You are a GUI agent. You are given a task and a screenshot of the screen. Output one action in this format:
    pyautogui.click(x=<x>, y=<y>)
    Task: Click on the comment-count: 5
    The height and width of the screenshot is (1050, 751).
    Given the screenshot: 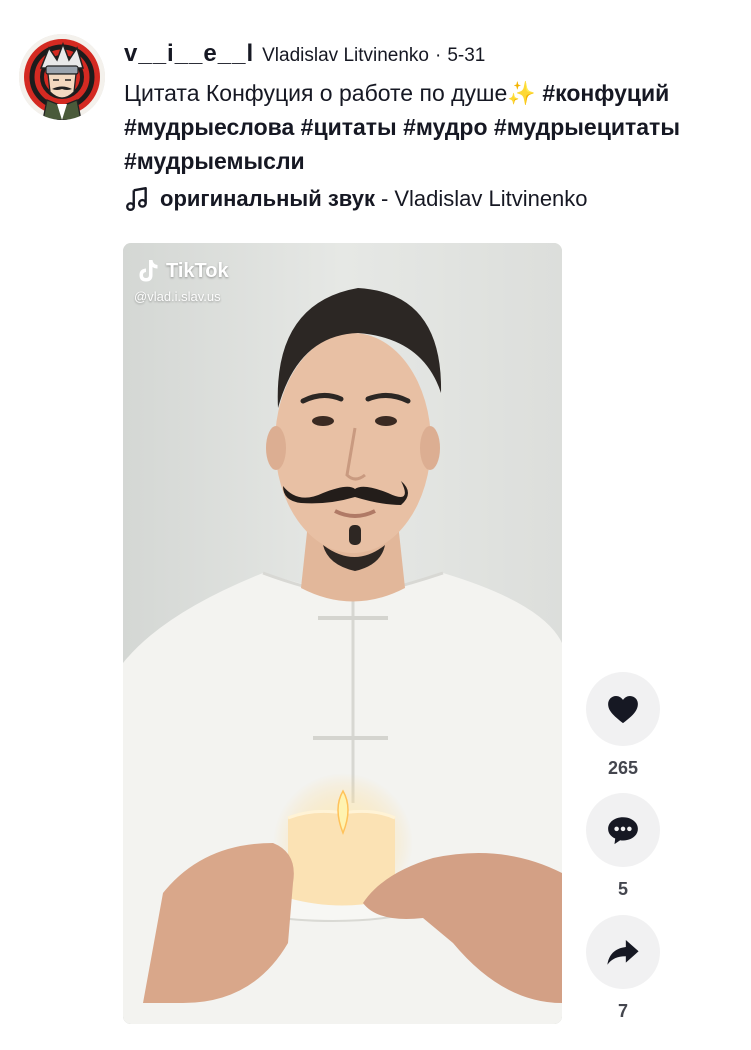 What is the action you would take?
    pyautogui.click(x=622, y=889)
    